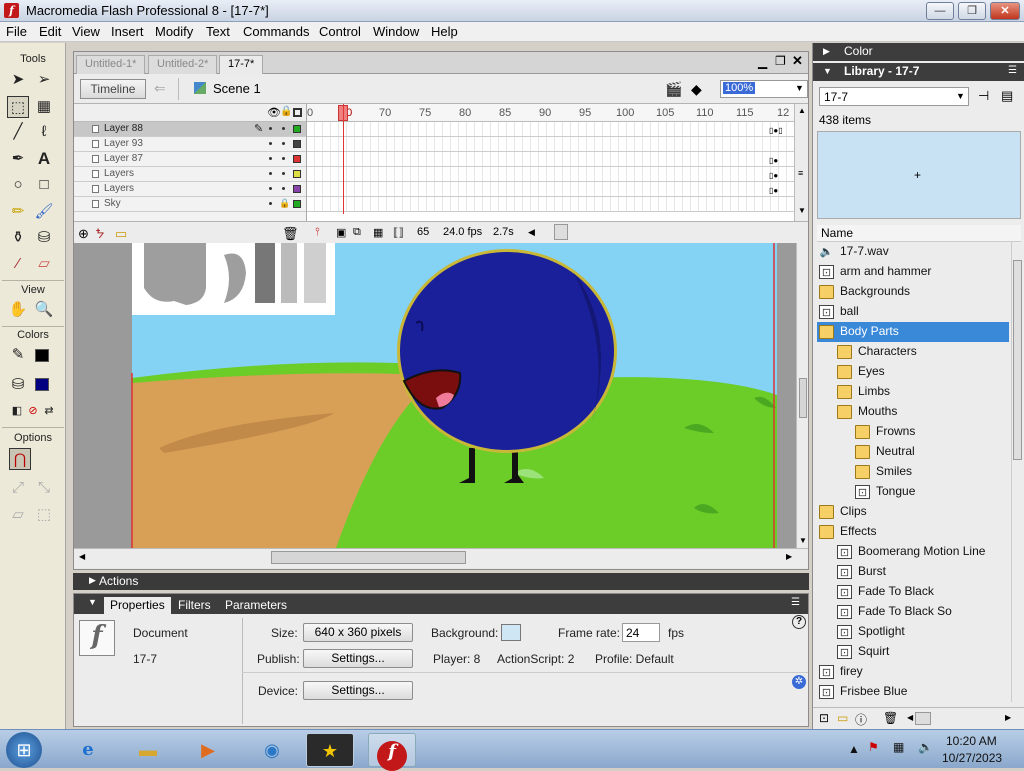  What do you see at coordinates (913, 252) in the screenshot?
I see `library-item: 🔈 17-7.wav` at bounding box center [913, 252].